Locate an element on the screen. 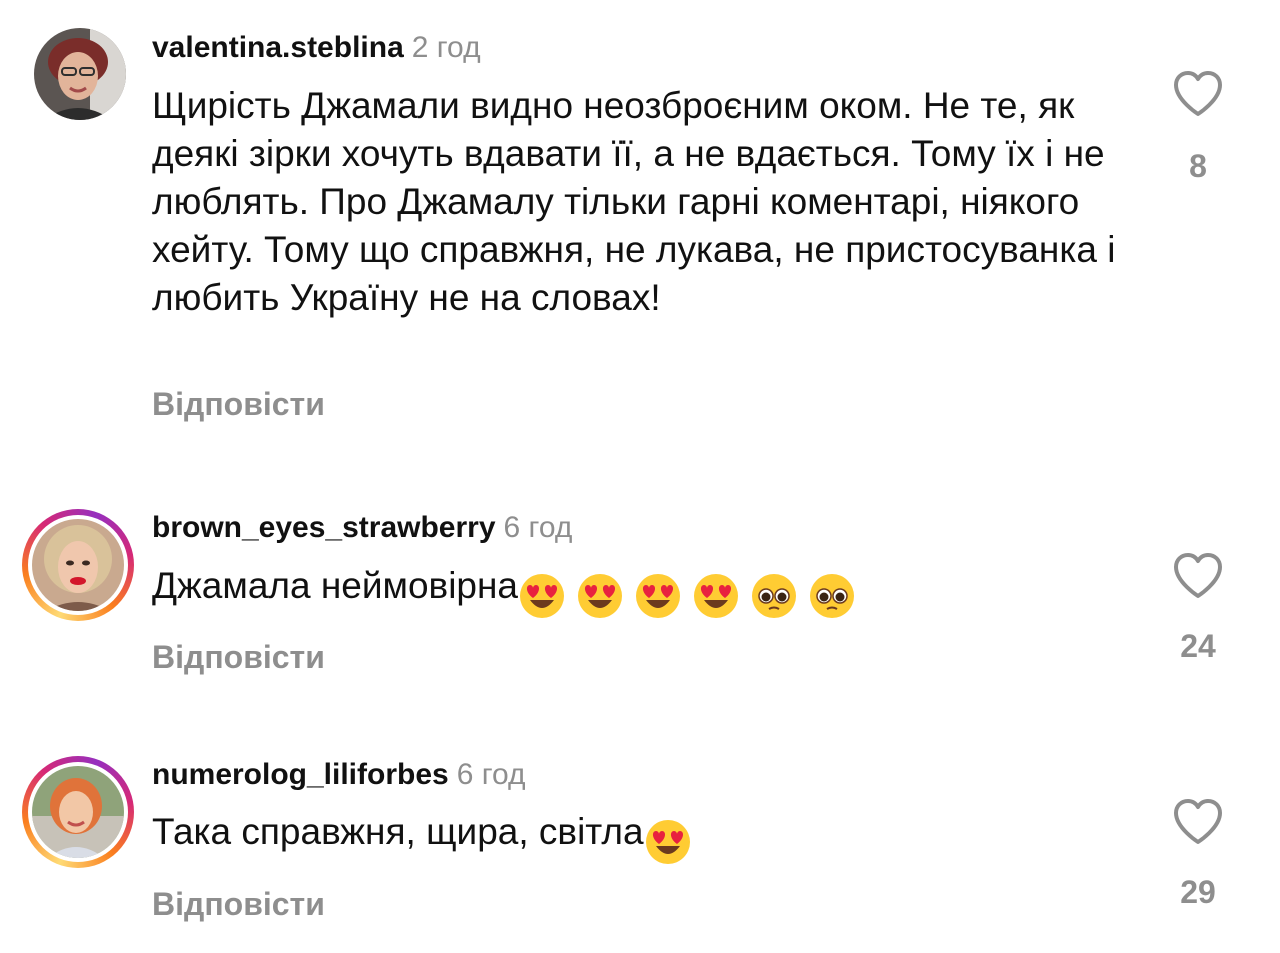 The height and width of the screenshot is (953, 1280). comment-header: valentina.steblina 2 год is located at coordinates (316, 48).